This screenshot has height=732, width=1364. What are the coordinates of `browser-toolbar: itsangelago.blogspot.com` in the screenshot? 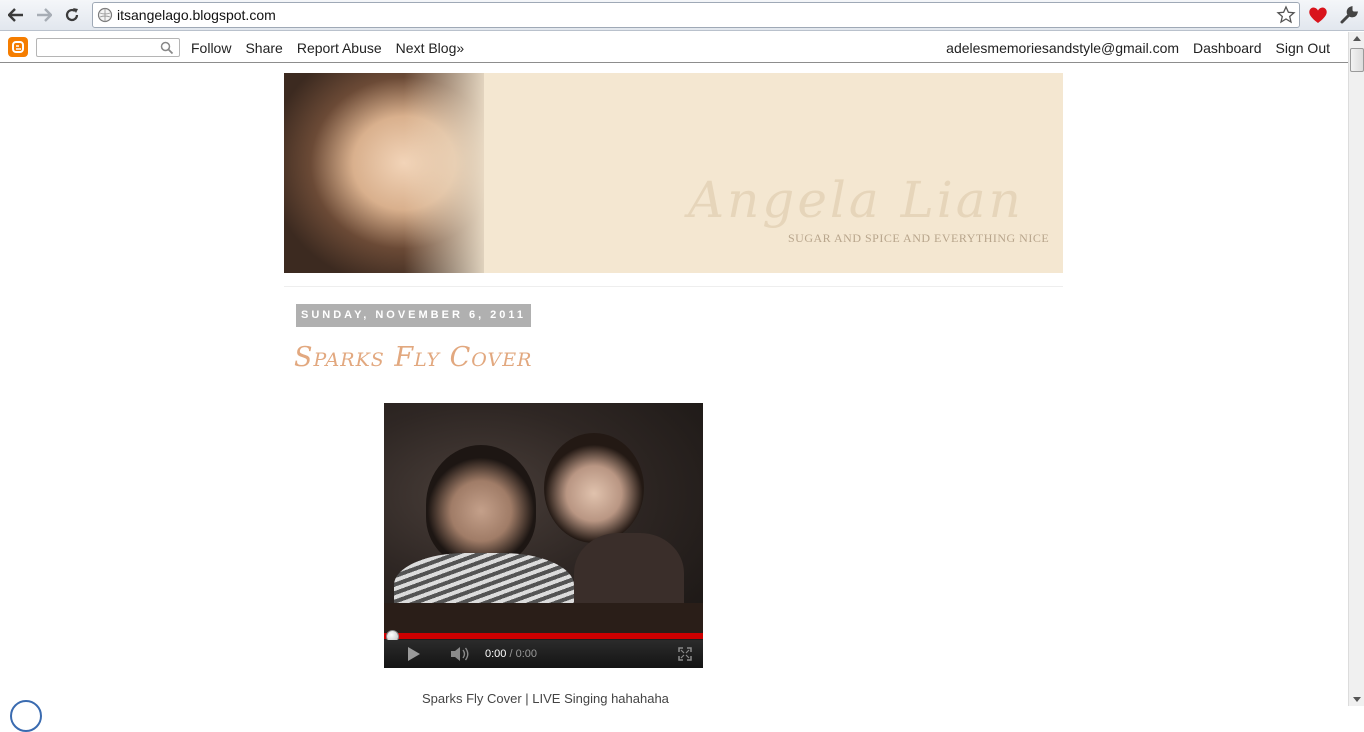 It's located at (682, 15).